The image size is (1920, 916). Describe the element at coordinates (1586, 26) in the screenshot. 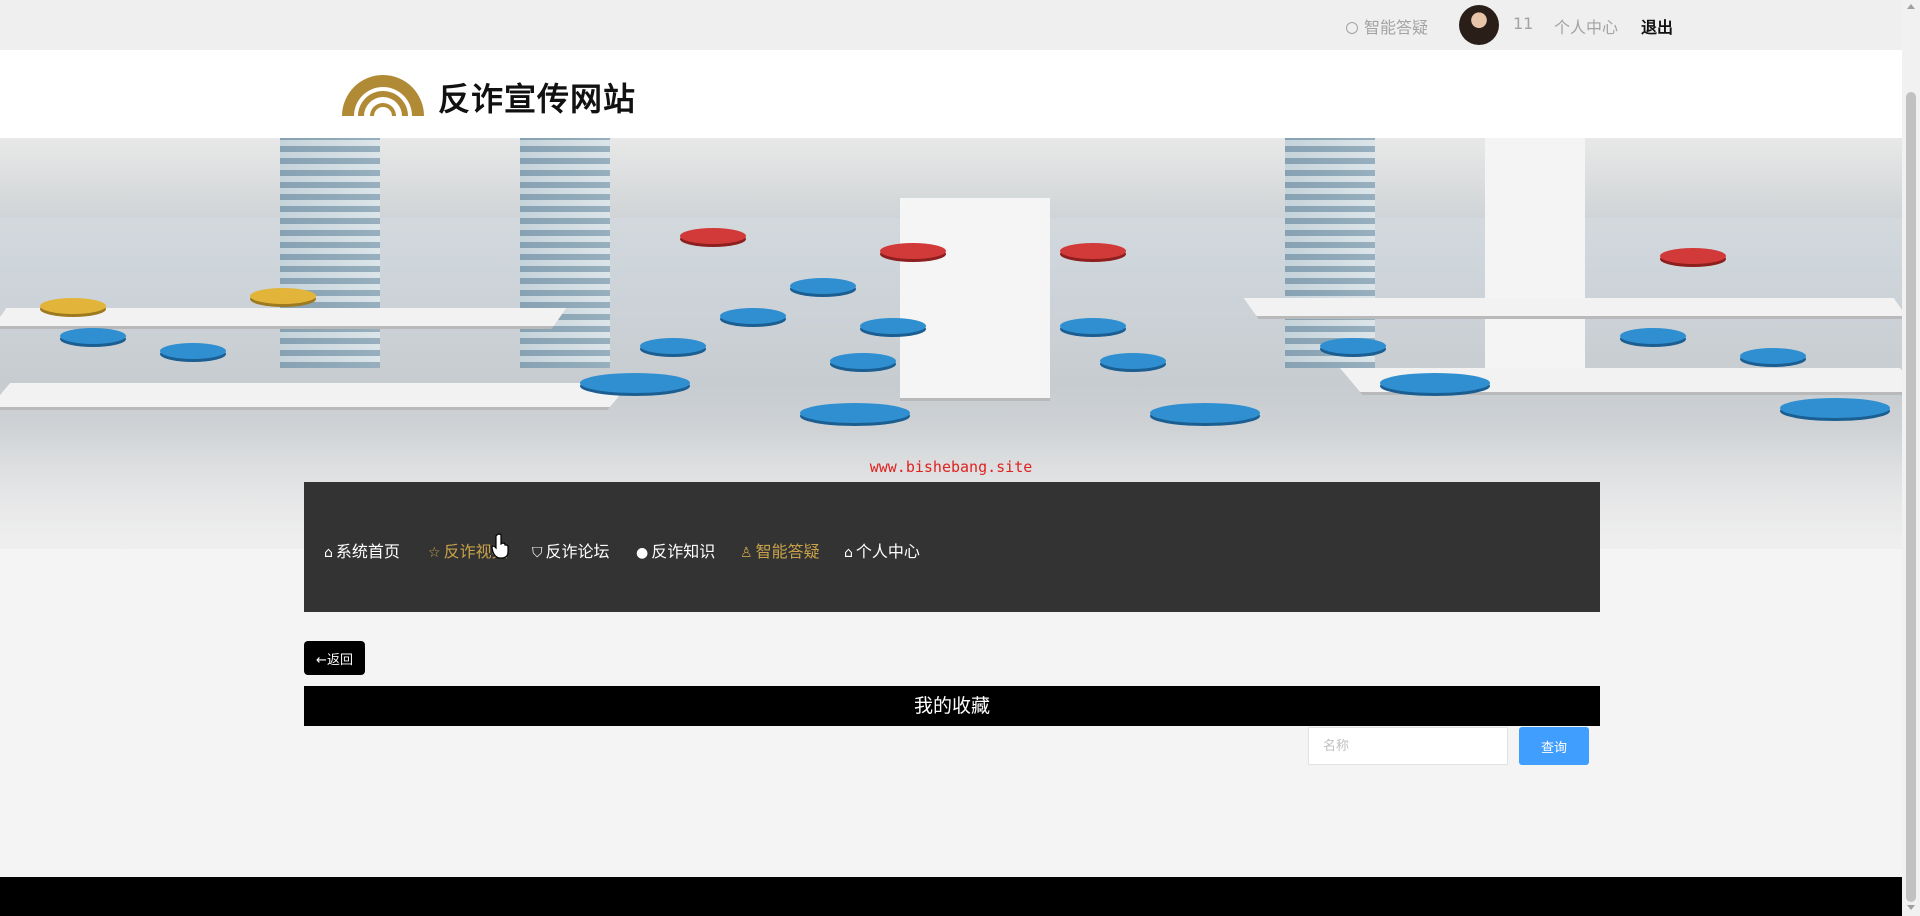

I see `top-personal-center-link: 个人中心` at that location.